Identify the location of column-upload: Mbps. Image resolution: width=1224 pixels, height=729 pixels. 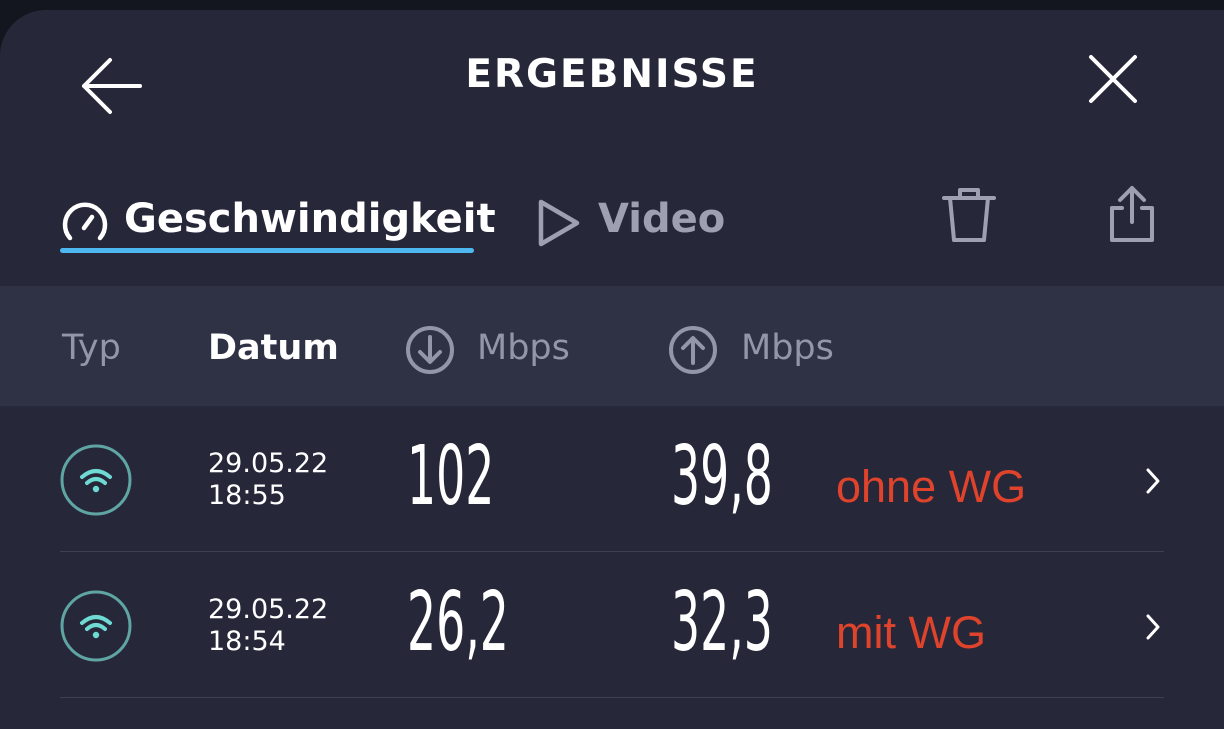
(787, 348).